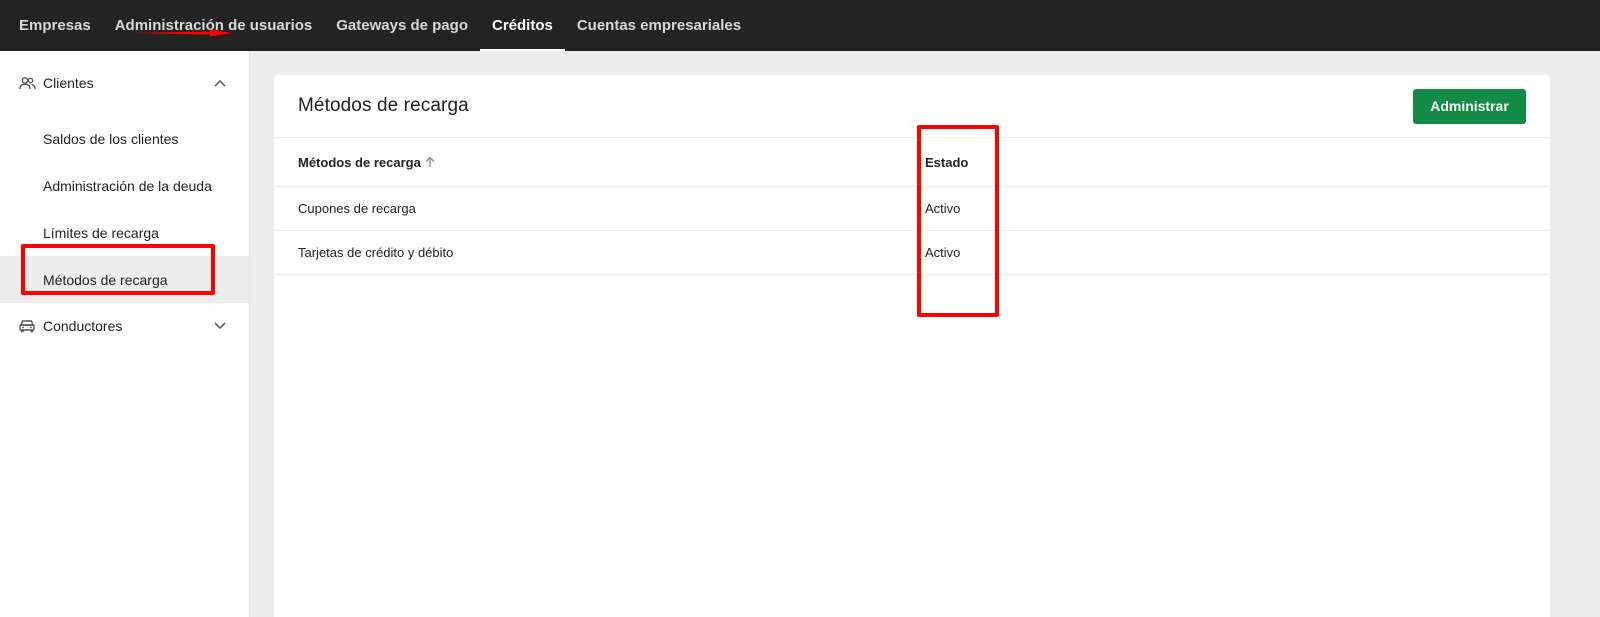  I want to click on tab-creditos: Créditos, so click(522, 25).